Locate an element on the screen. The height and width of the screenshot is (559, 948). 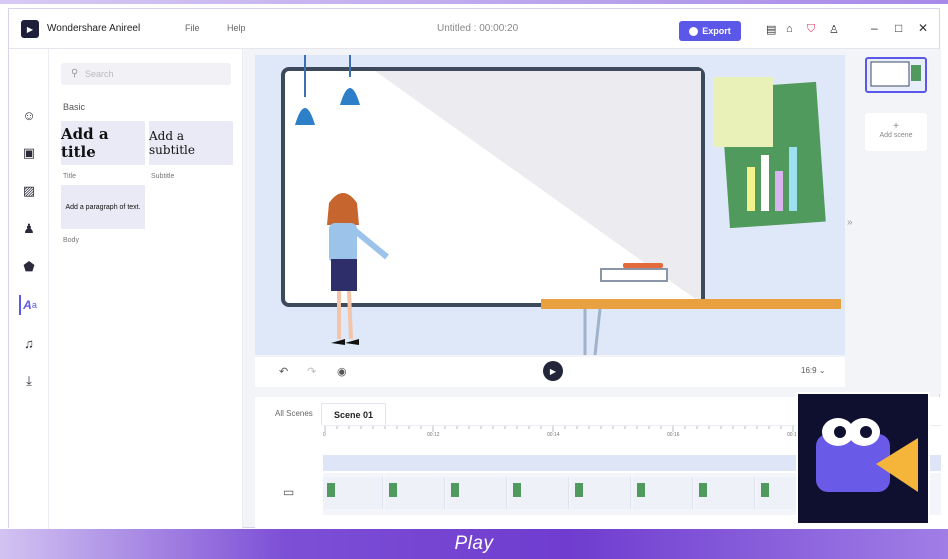
export-label: Export is located at coordinates (716, 31).